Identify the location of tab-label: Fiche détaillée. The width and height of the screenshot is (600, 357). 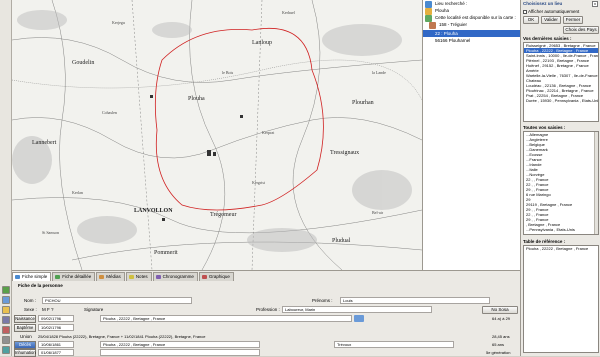
(77, 276).